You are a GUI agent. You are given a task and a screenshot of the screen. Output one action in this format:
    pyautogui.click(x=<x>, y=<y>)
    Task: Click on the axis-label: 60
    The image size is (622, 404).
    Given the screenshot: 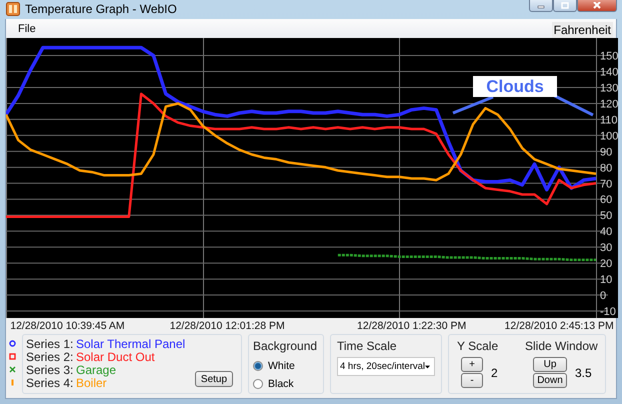 What is the action you would take?
    pyautogui.click(x=606, y=200)
    